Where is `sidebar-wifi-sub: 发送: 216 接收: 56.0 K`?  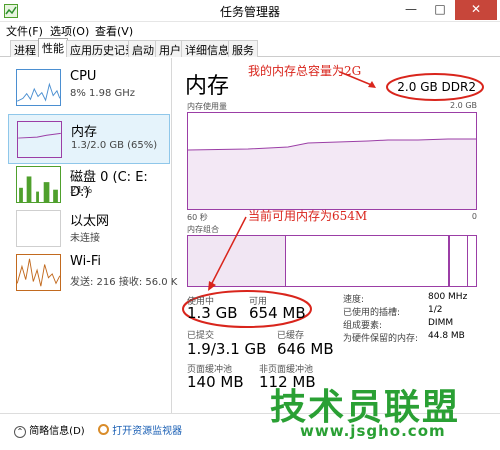 sidebar-wifi-sub: 发送: 216 接收: 56.0 K is located at coordinates (124, 282).